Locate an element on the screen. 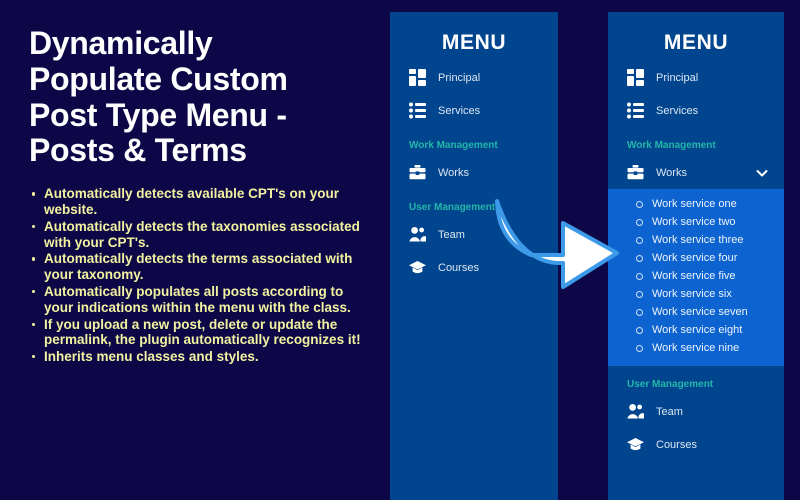 Image resolution: width=800 pixels, height=500 pixels. submenu-item: Work service three is located at coordinates (696, 240).